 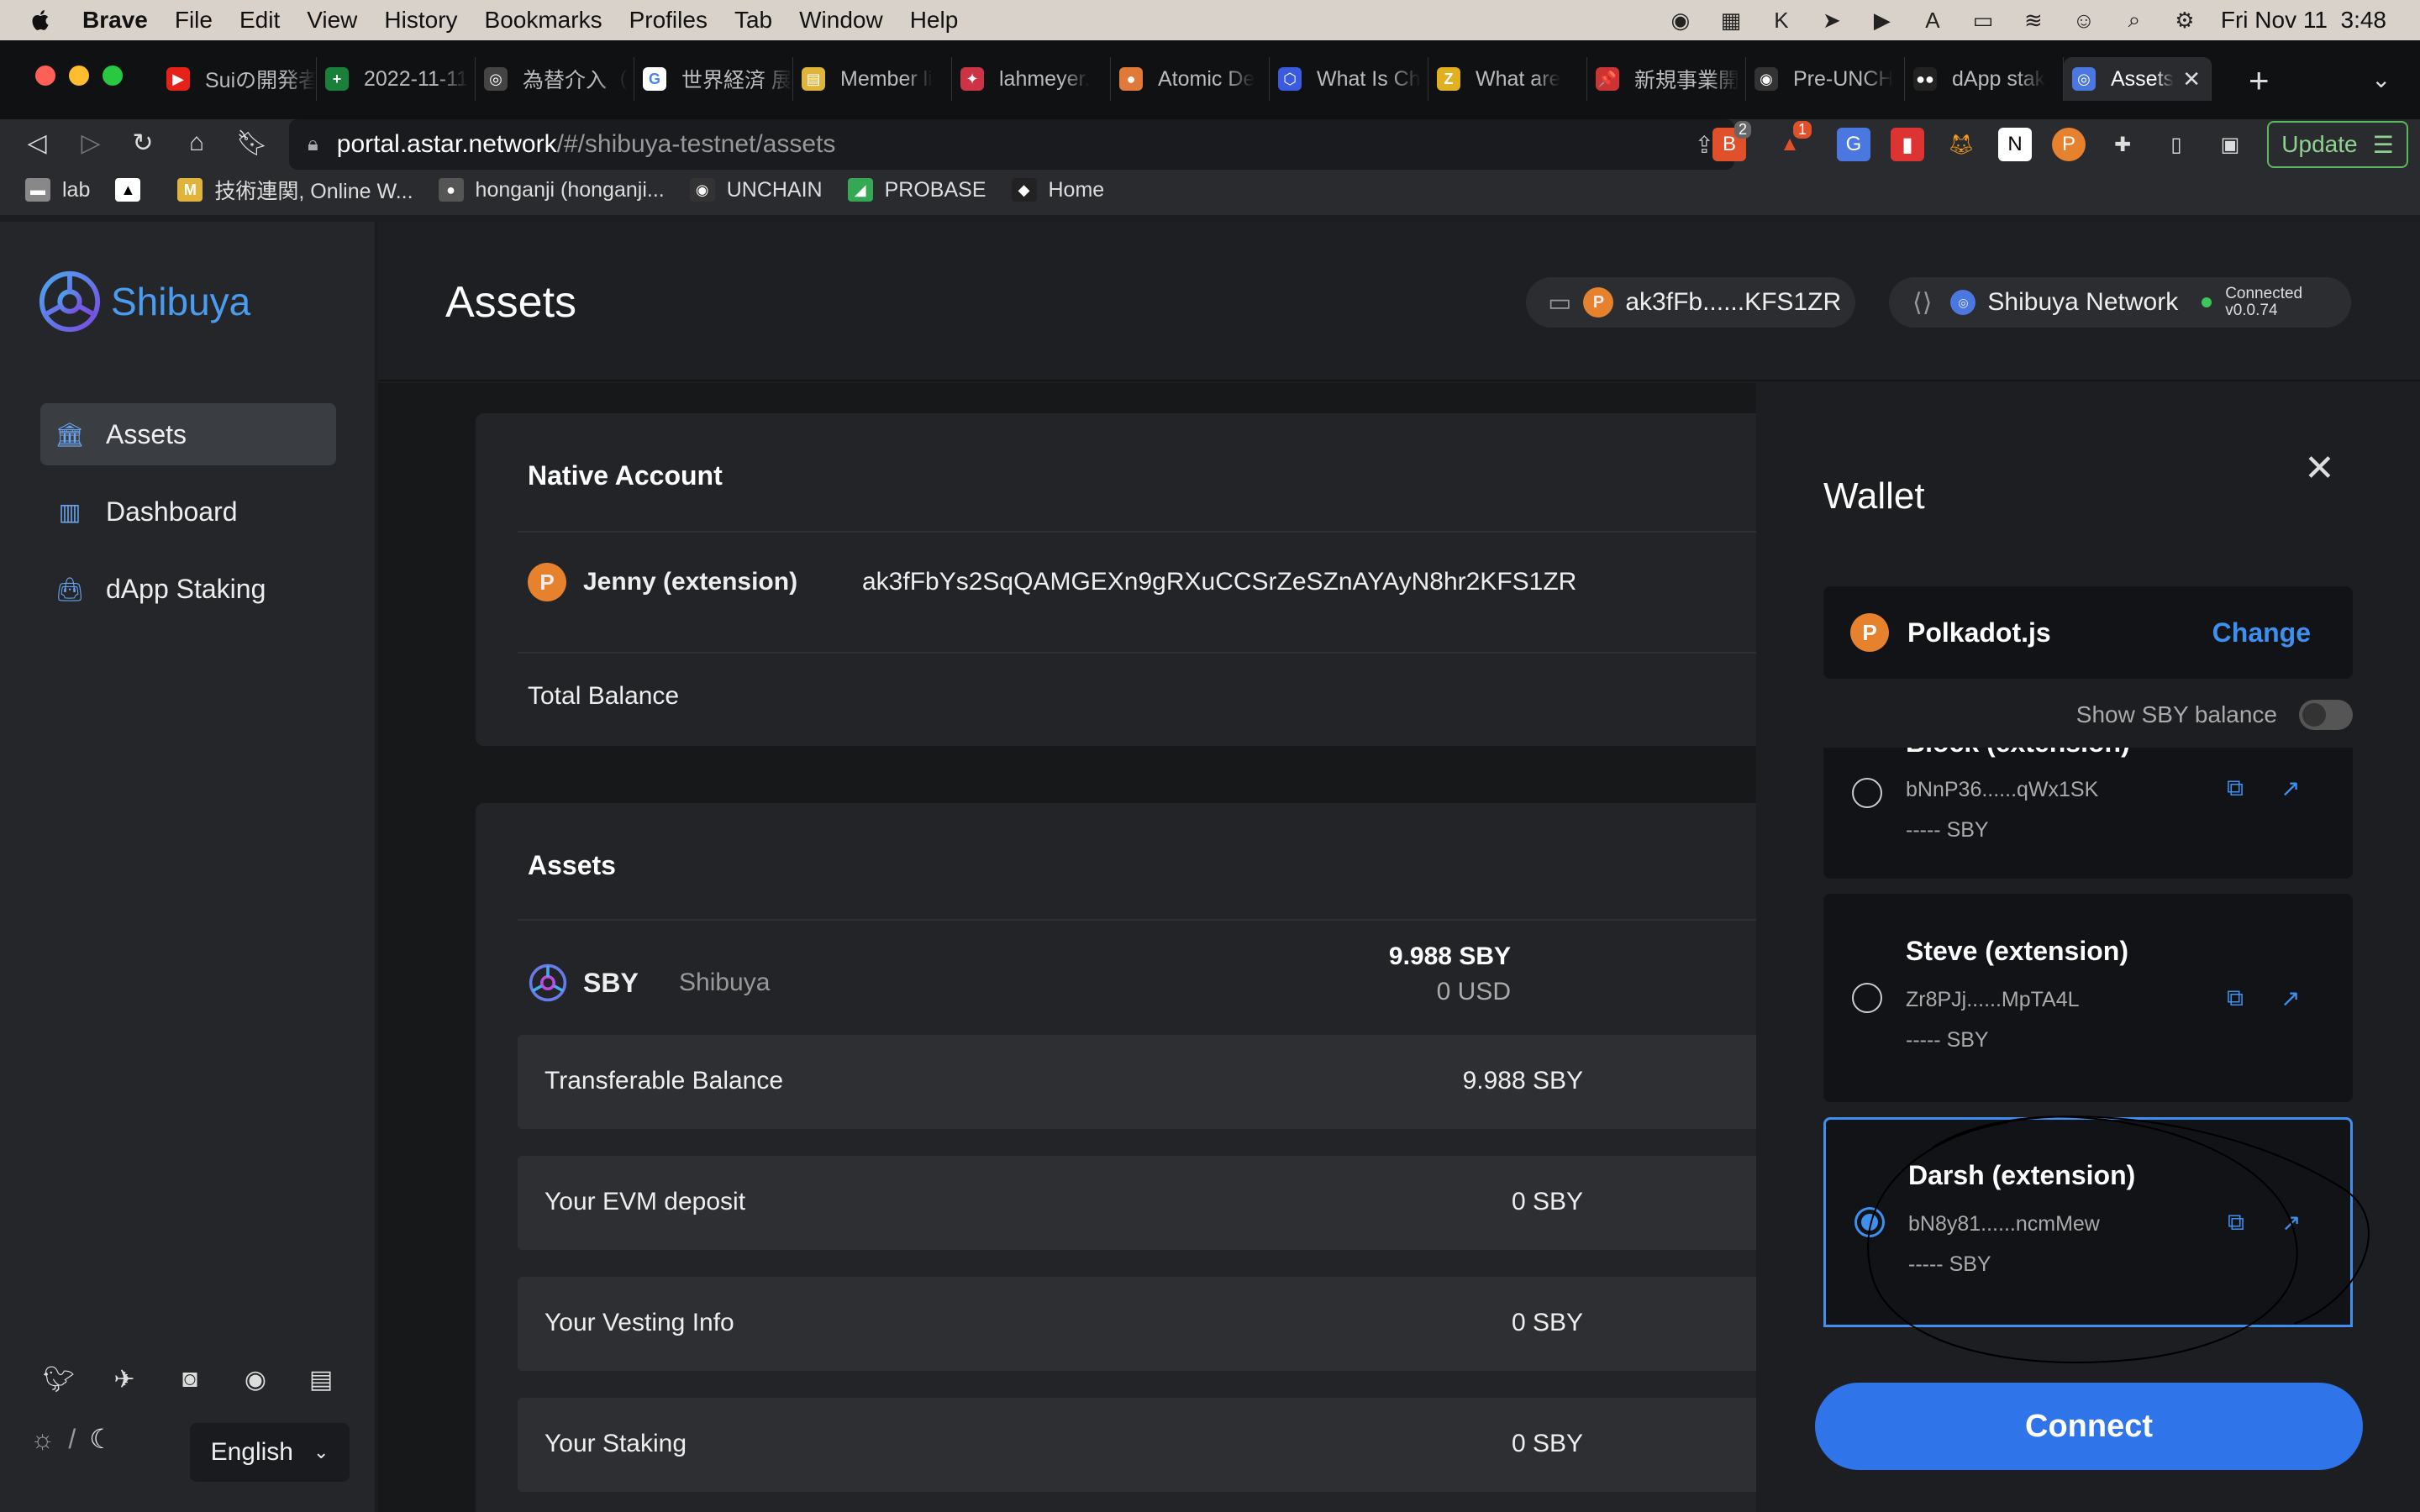 What do you see at coordinates (2184, 20) in the screenshot?
I see `control-center-icon: ⚙` at bounding box center [2184, 20].